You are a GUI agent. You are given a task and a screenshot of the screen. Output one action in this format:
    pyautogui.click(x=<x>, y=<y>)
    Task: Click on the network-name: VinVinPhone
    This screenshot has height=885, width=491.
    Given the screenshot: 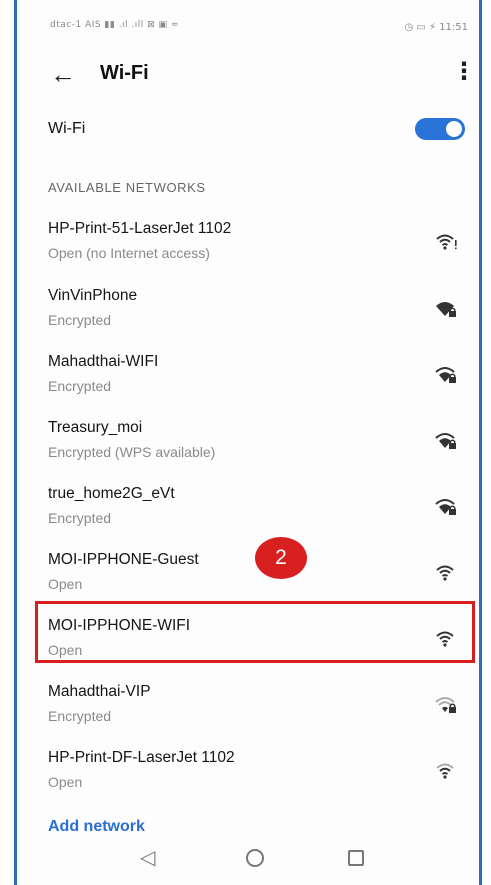 What is the action you would take?
    pyautogui.click(x=93, y=295)
    